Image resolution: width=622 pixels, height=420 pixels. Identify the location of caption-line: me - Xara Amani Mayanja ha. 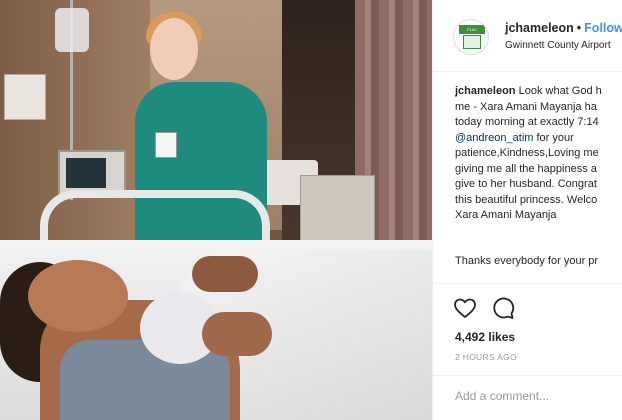
(526, 106).